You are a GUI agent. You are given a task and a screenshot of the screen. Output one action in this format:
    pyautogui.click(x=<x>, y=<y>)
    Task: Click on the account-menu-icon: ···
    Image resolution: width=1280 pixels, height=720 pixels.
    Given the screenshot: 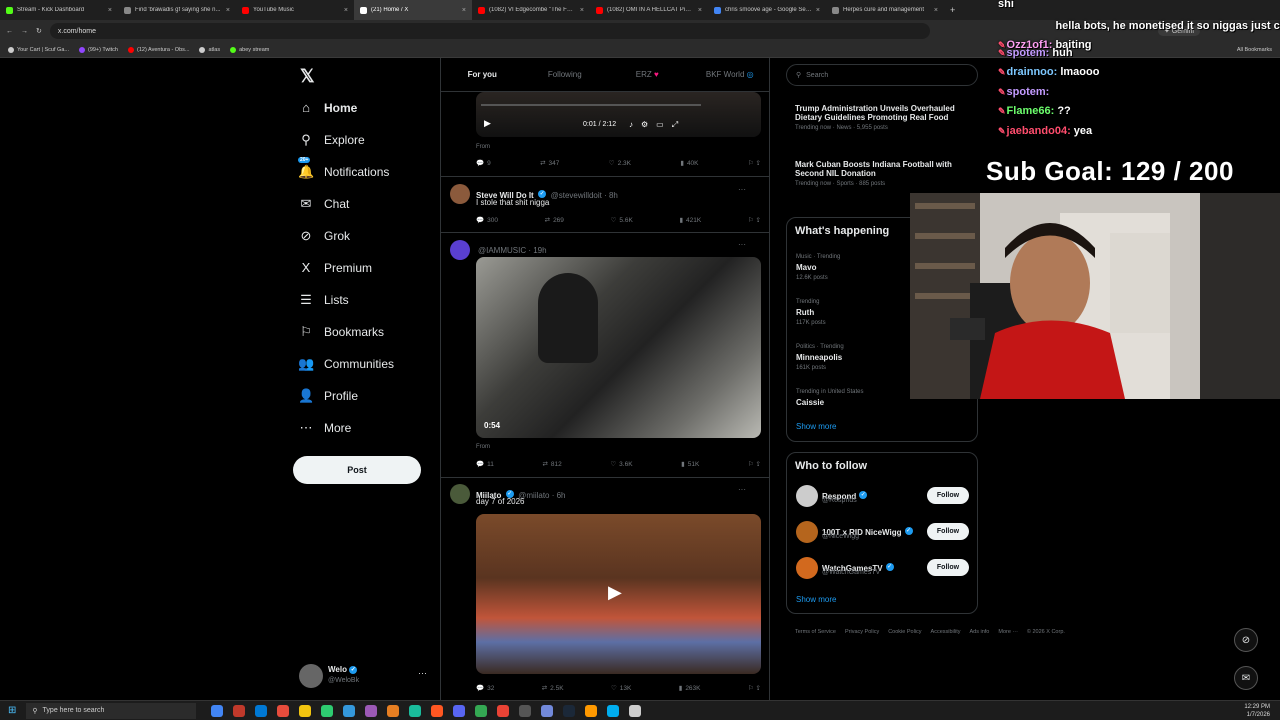 What is the action you would take?
    pyautogui.click(x=422, y=673)
    